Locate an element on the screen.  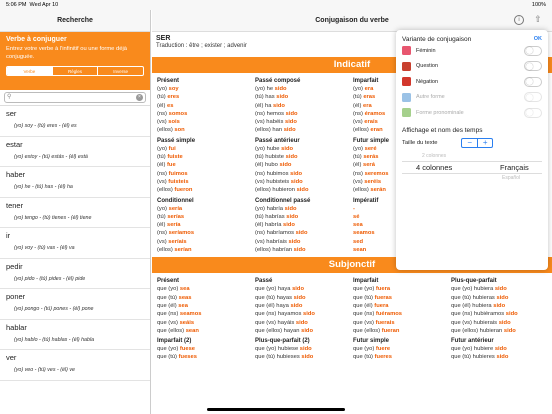
verb-ending: seríais is located at coordinates (177, 241).